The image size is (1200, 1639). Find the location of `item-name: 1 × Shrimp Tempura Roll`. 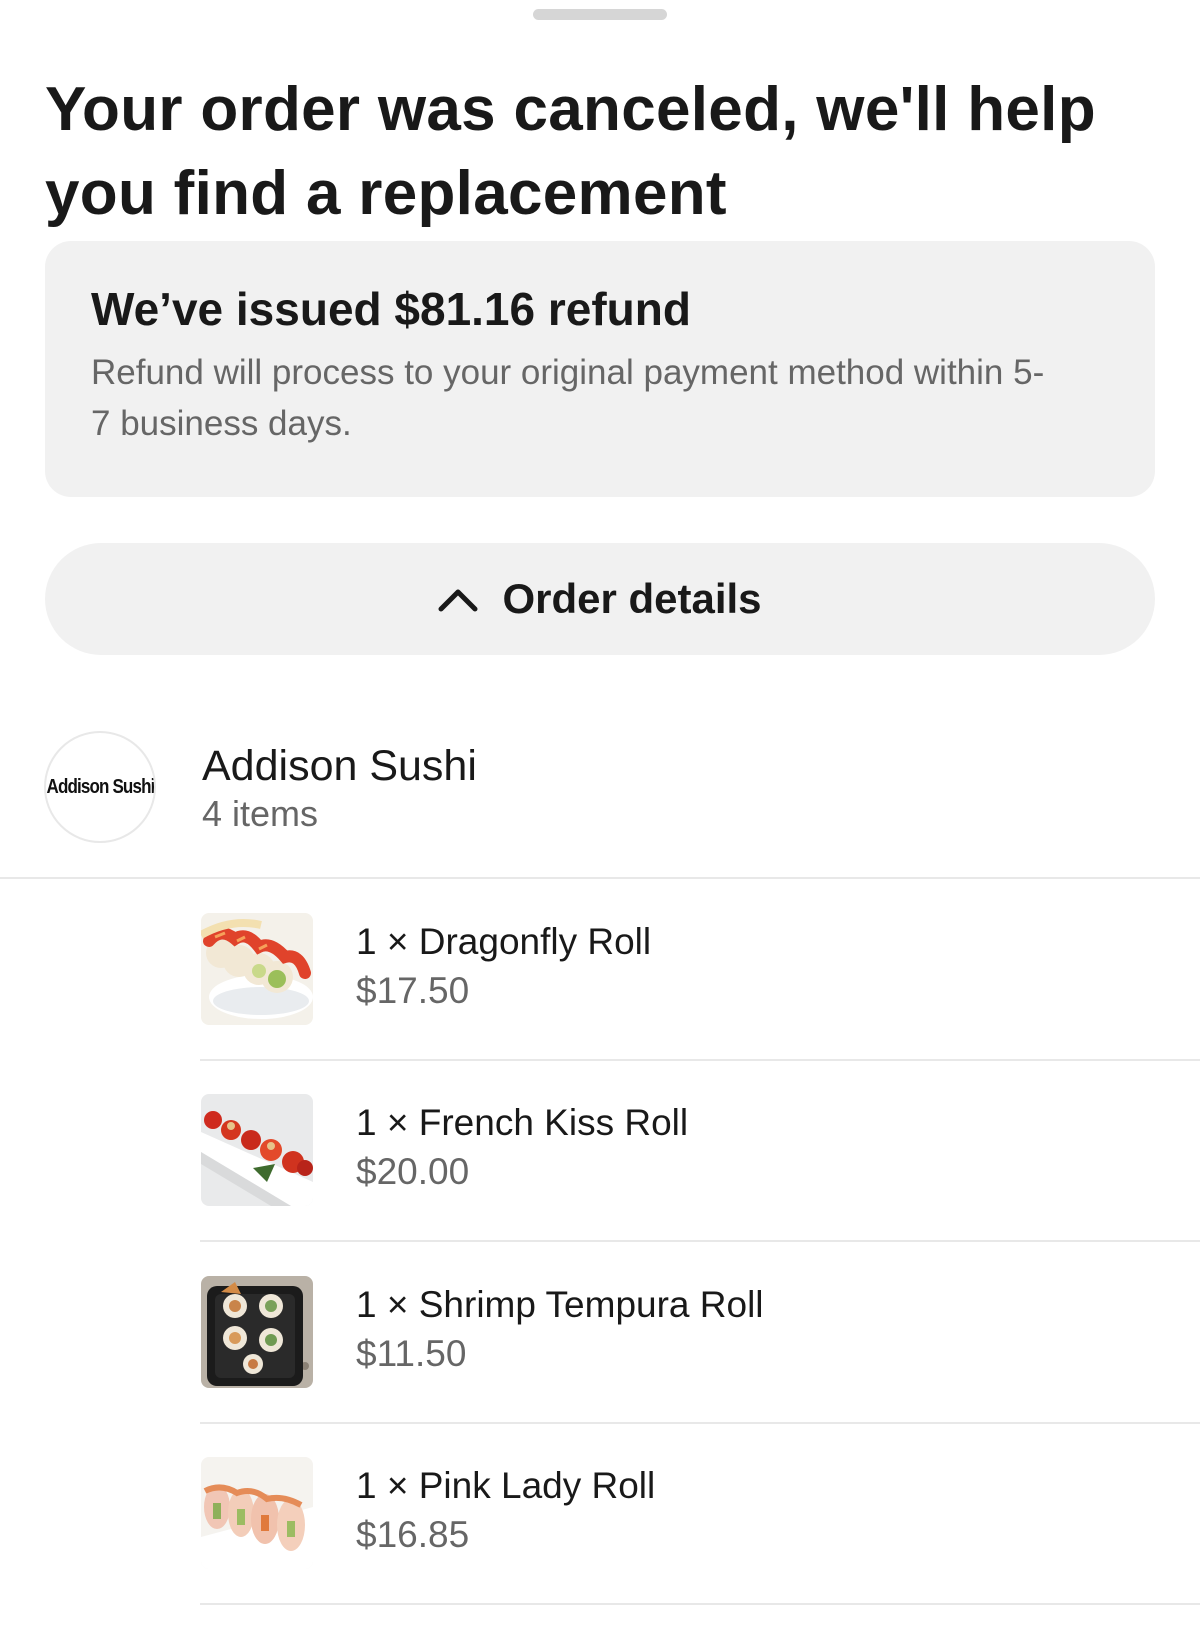

item-name: 1 × Shrimp Tempura Roll is located at coordinates (560, 1304).